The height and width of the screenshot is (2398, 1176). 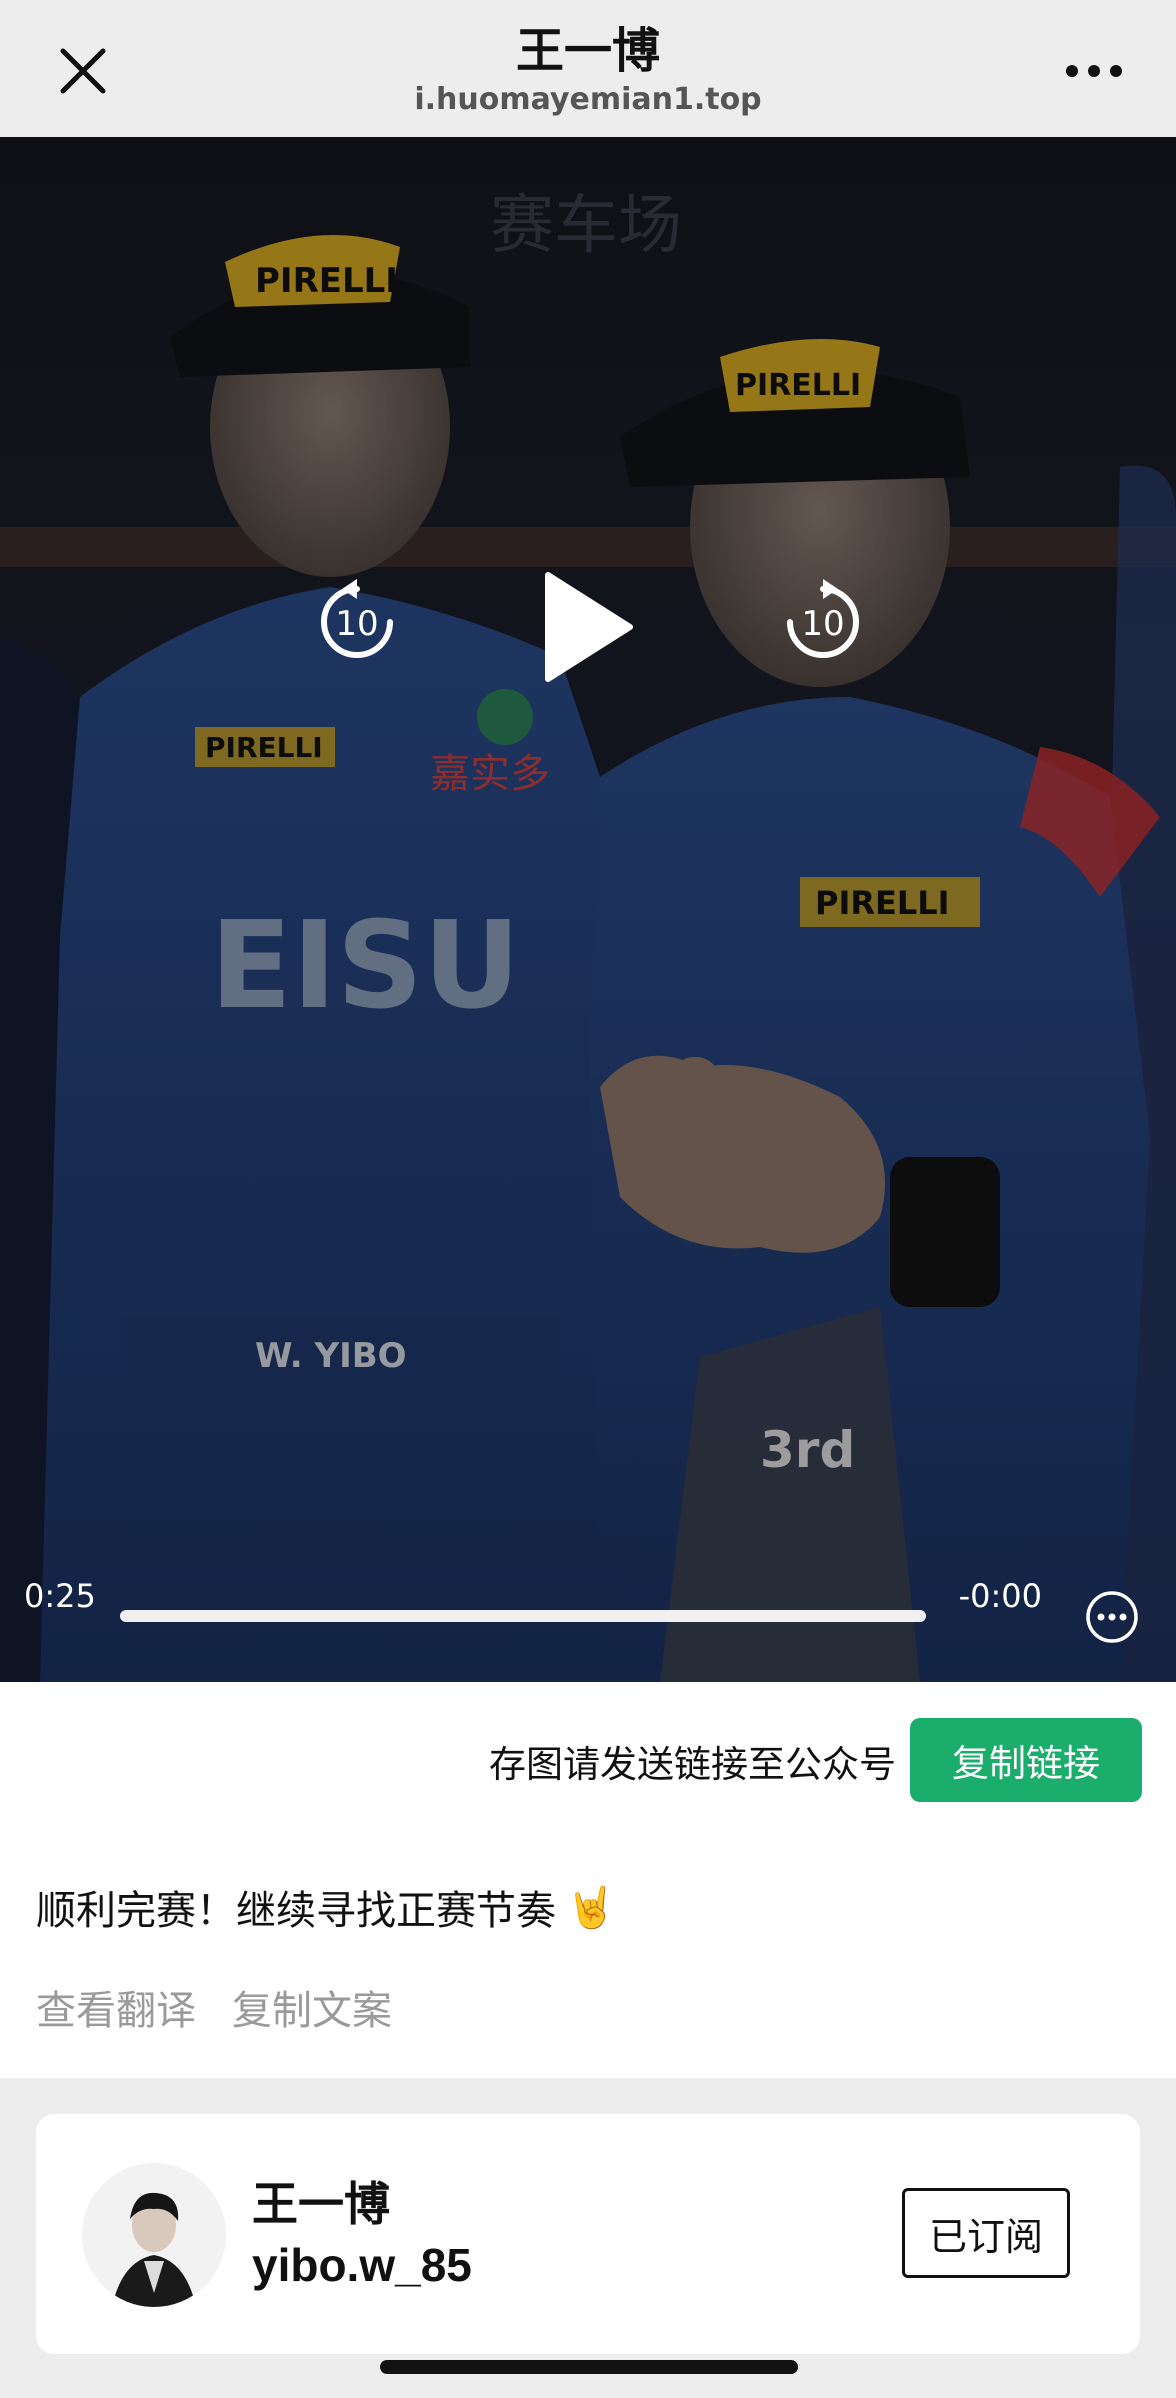 I want to click on translate-link: 查看翻译, so click(x=116, y=2007).